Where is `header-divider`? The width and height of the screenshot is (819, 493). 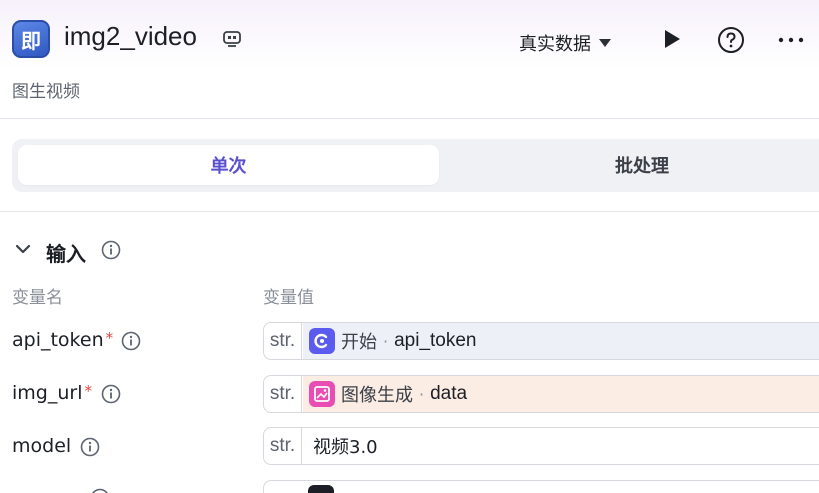
header-divider is located at coordinates (409, 118).